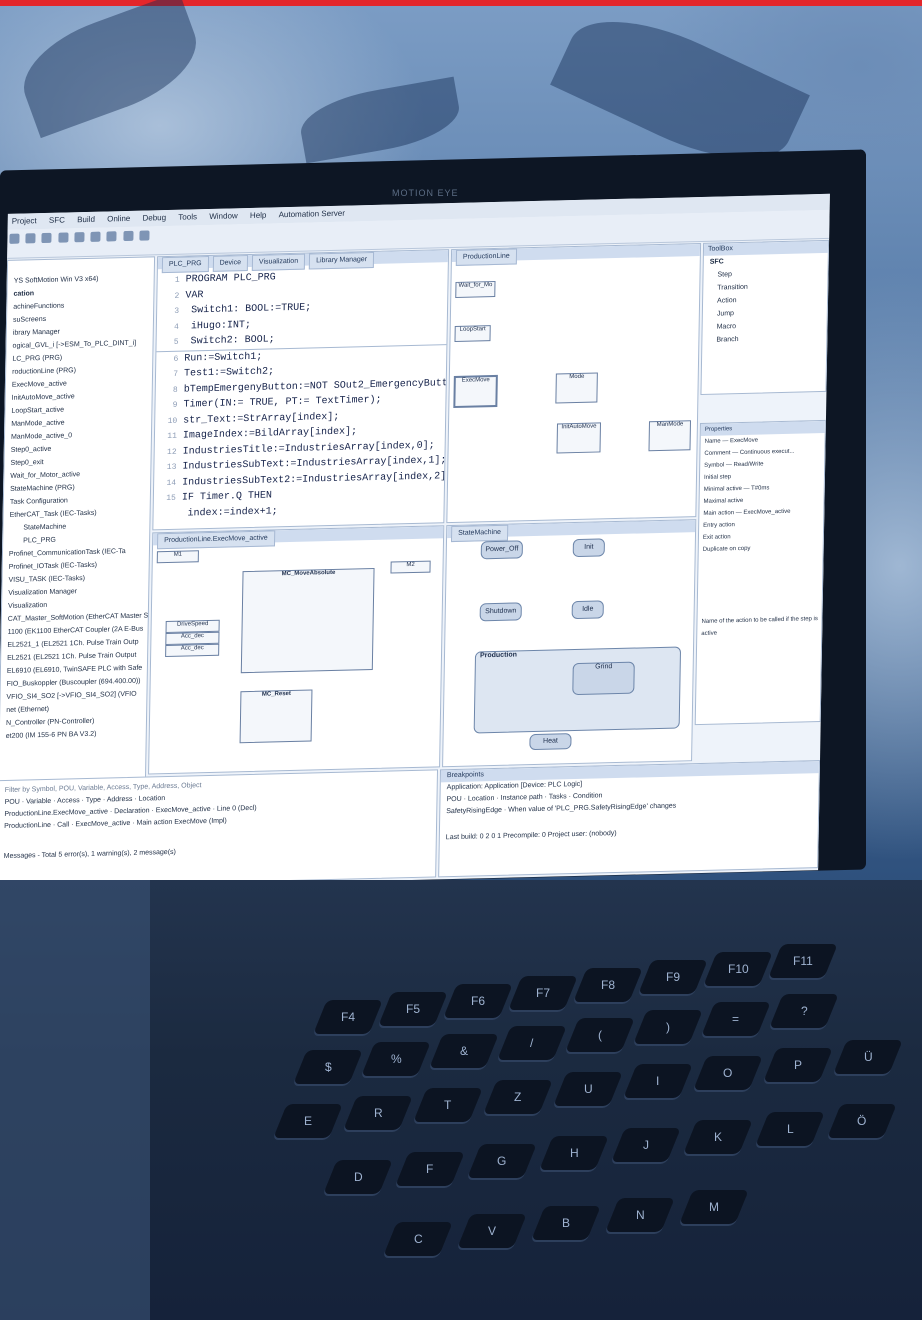 The width and height of the screenshot is (922, 1320). I want to click on prop-row: Duplicate on copy, so click(726, 549).